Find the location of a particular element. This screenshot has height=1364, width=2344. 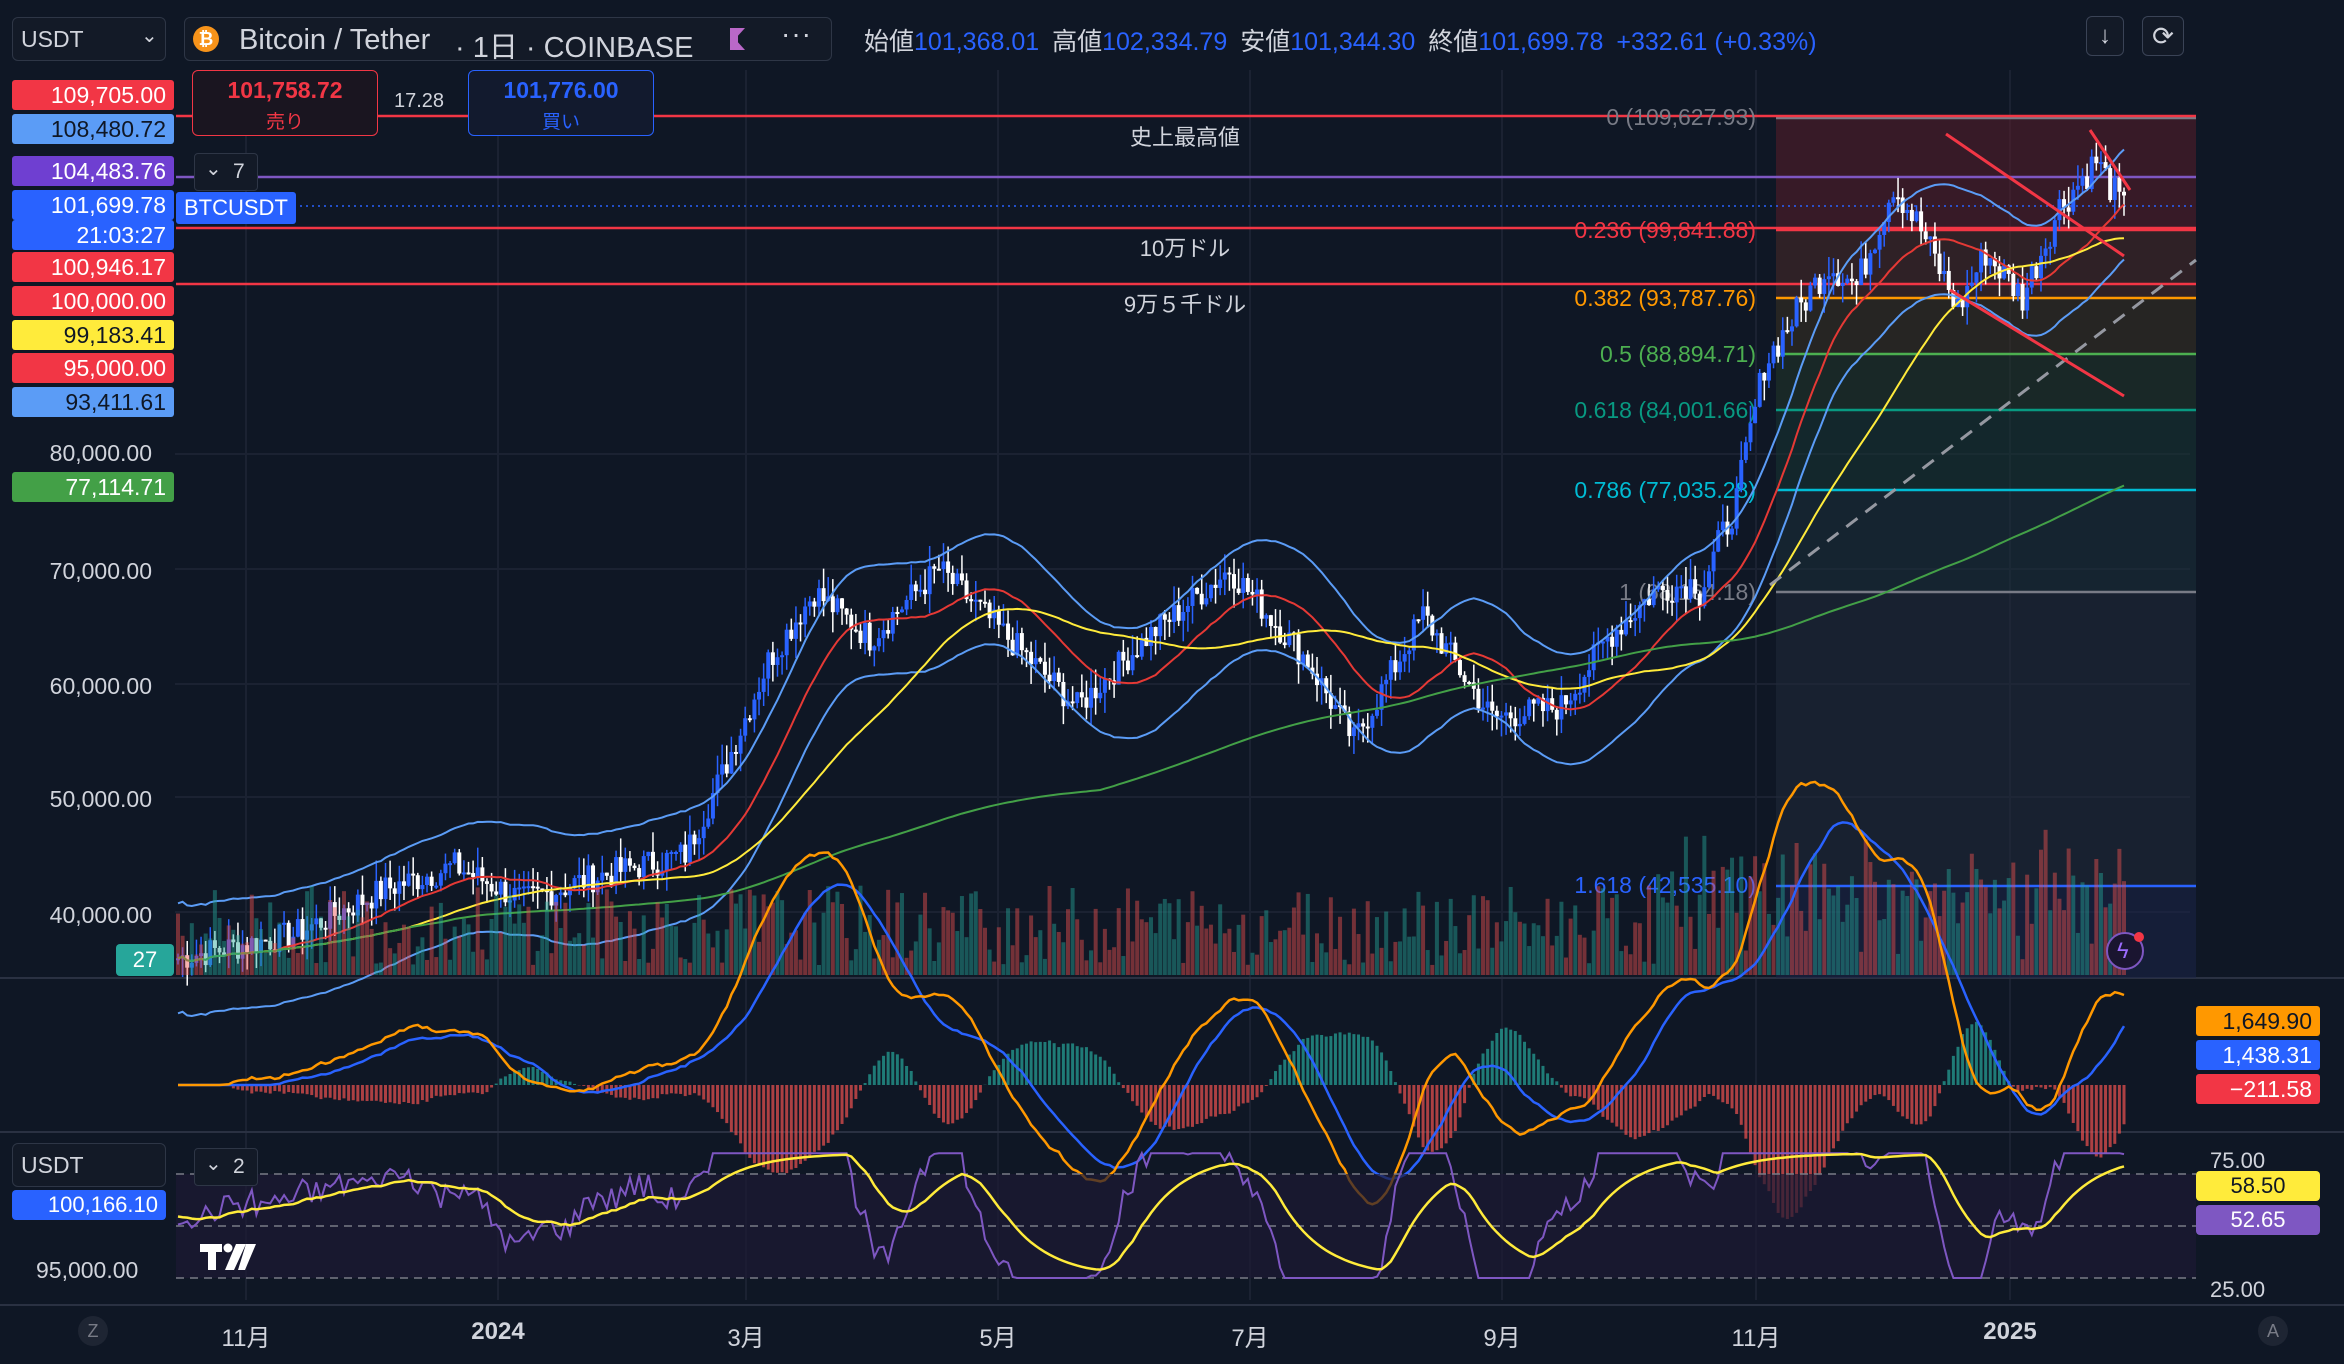

time-axis: 11月 2024 3月 5月 7月 9月 11月 2025 is located at coordinates (1172, 1333).